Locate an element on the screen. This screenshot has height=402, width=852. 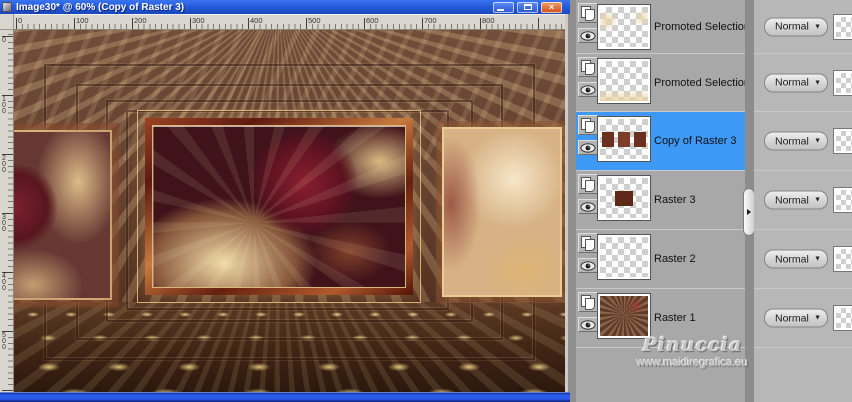
ruler-tick-label: 800 is located at coordinates (488, 20).